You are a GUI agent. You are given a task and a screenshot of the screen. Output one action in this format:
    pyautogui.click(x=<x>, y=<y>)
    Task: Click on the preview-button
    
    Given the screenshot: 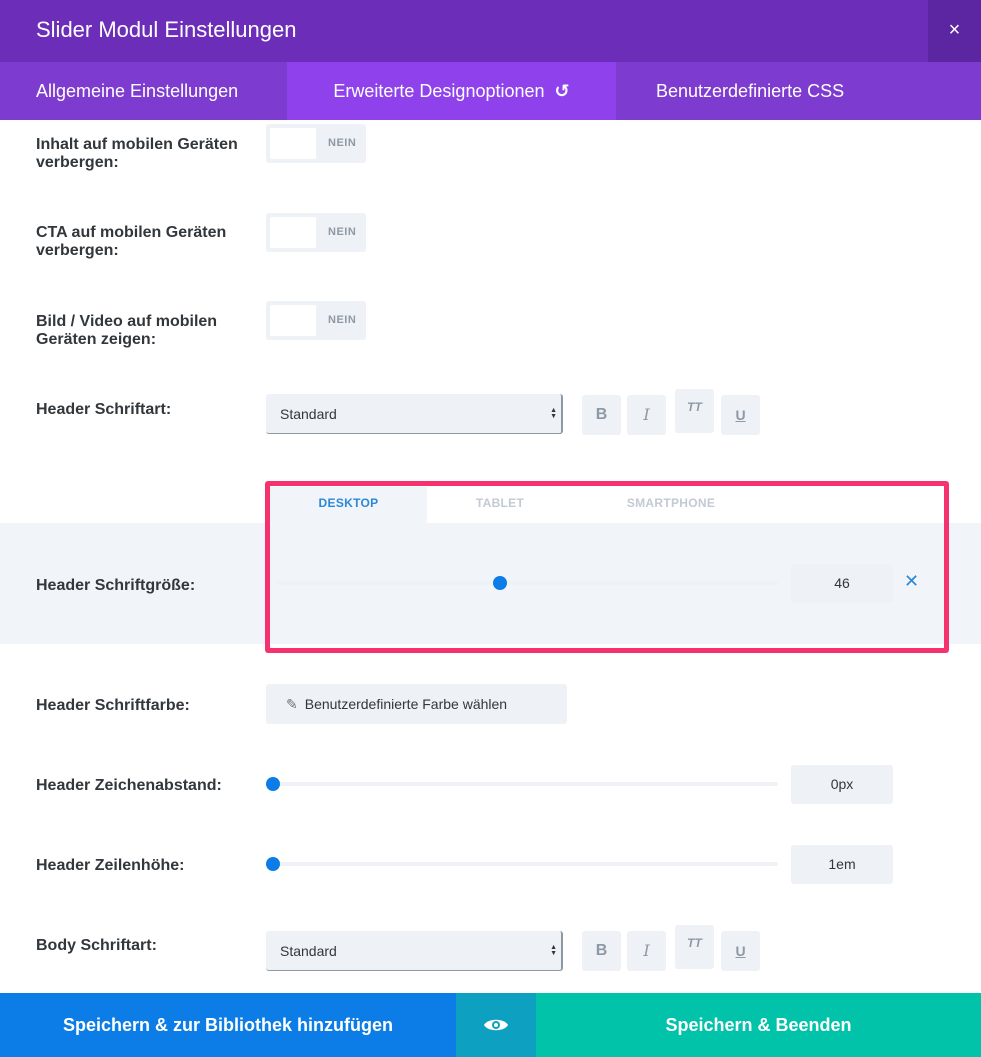 What is the action you would take?
    pyautogui.click(x=496, y=1025)
    